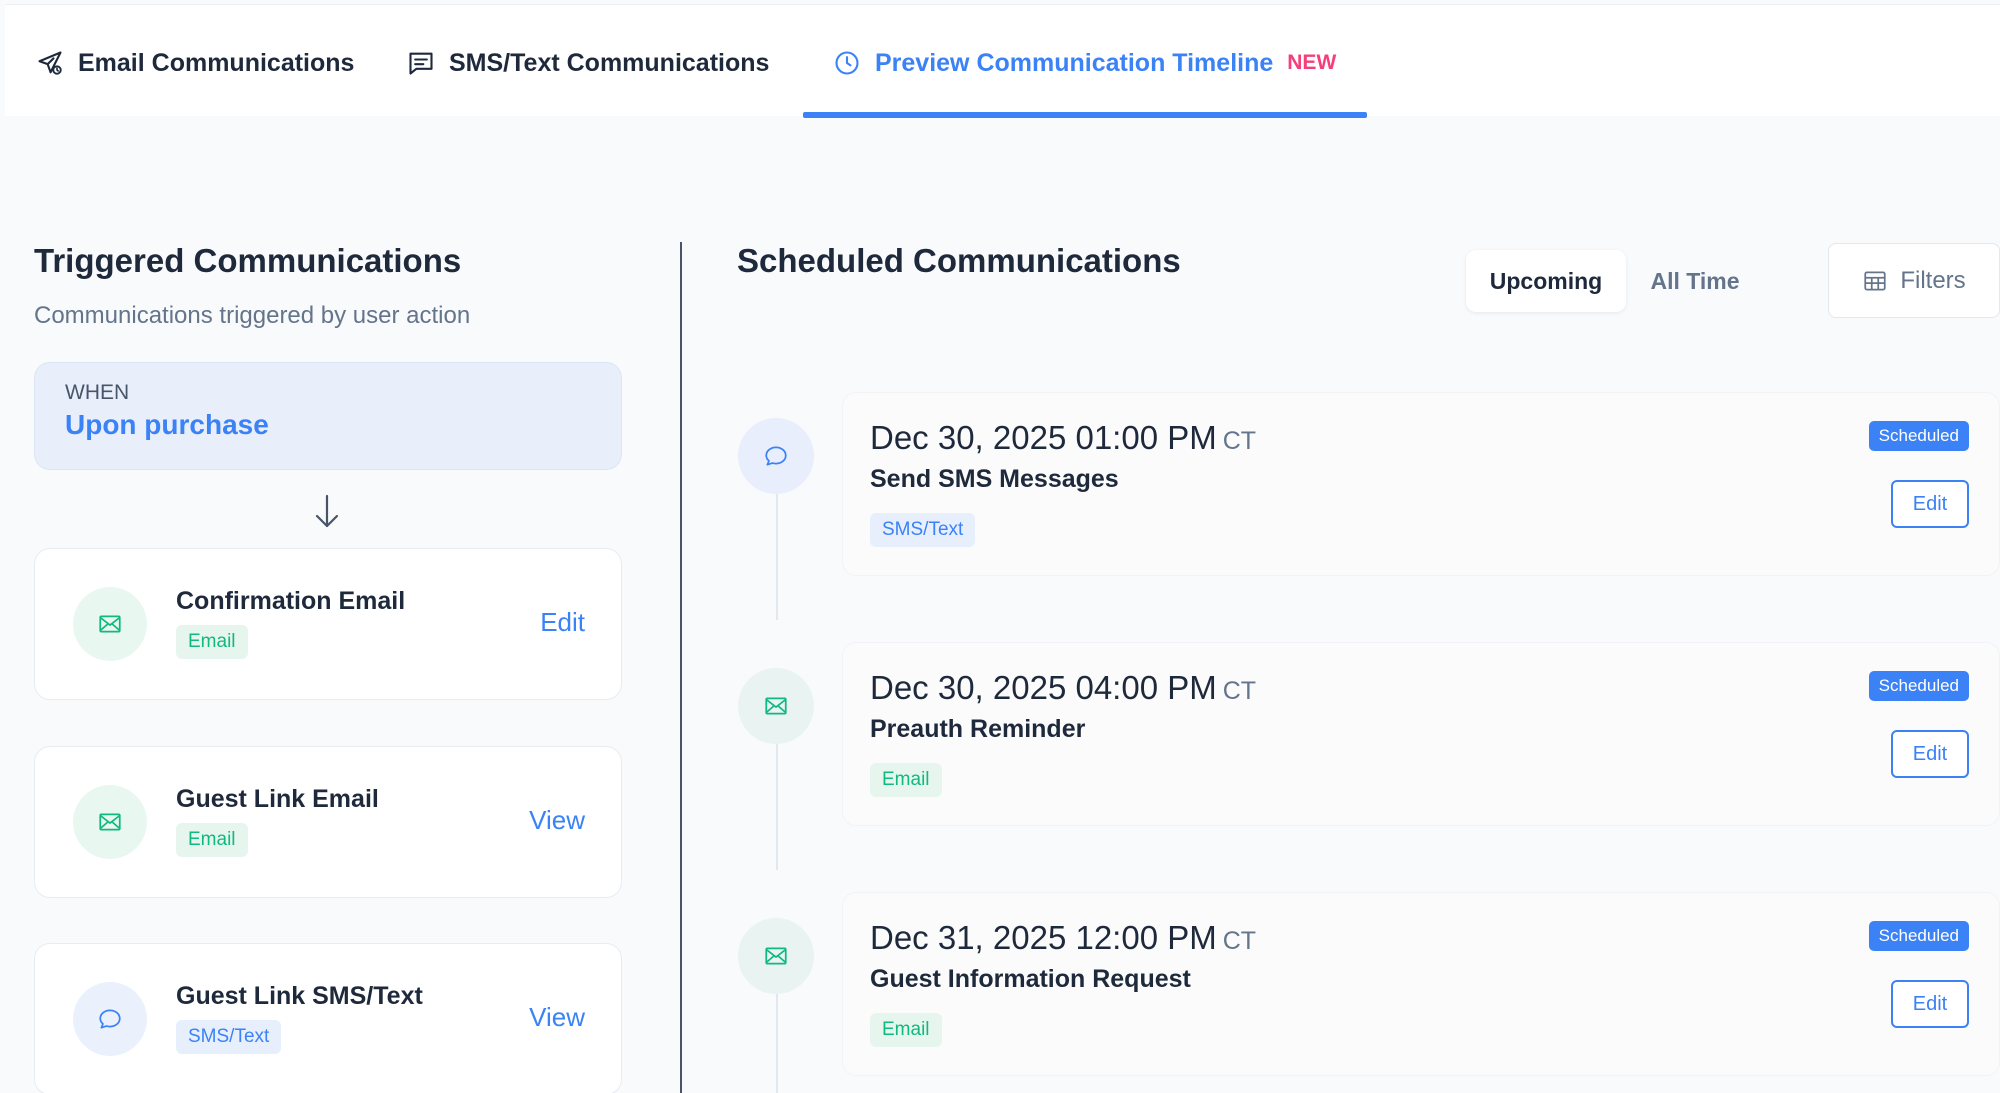 This screenshot has height=1093, width=2000. What do you see at coordinates (1312, 62) in the screenshot?
I see `new-badge: NEW` at bounding box center [1312, 62].